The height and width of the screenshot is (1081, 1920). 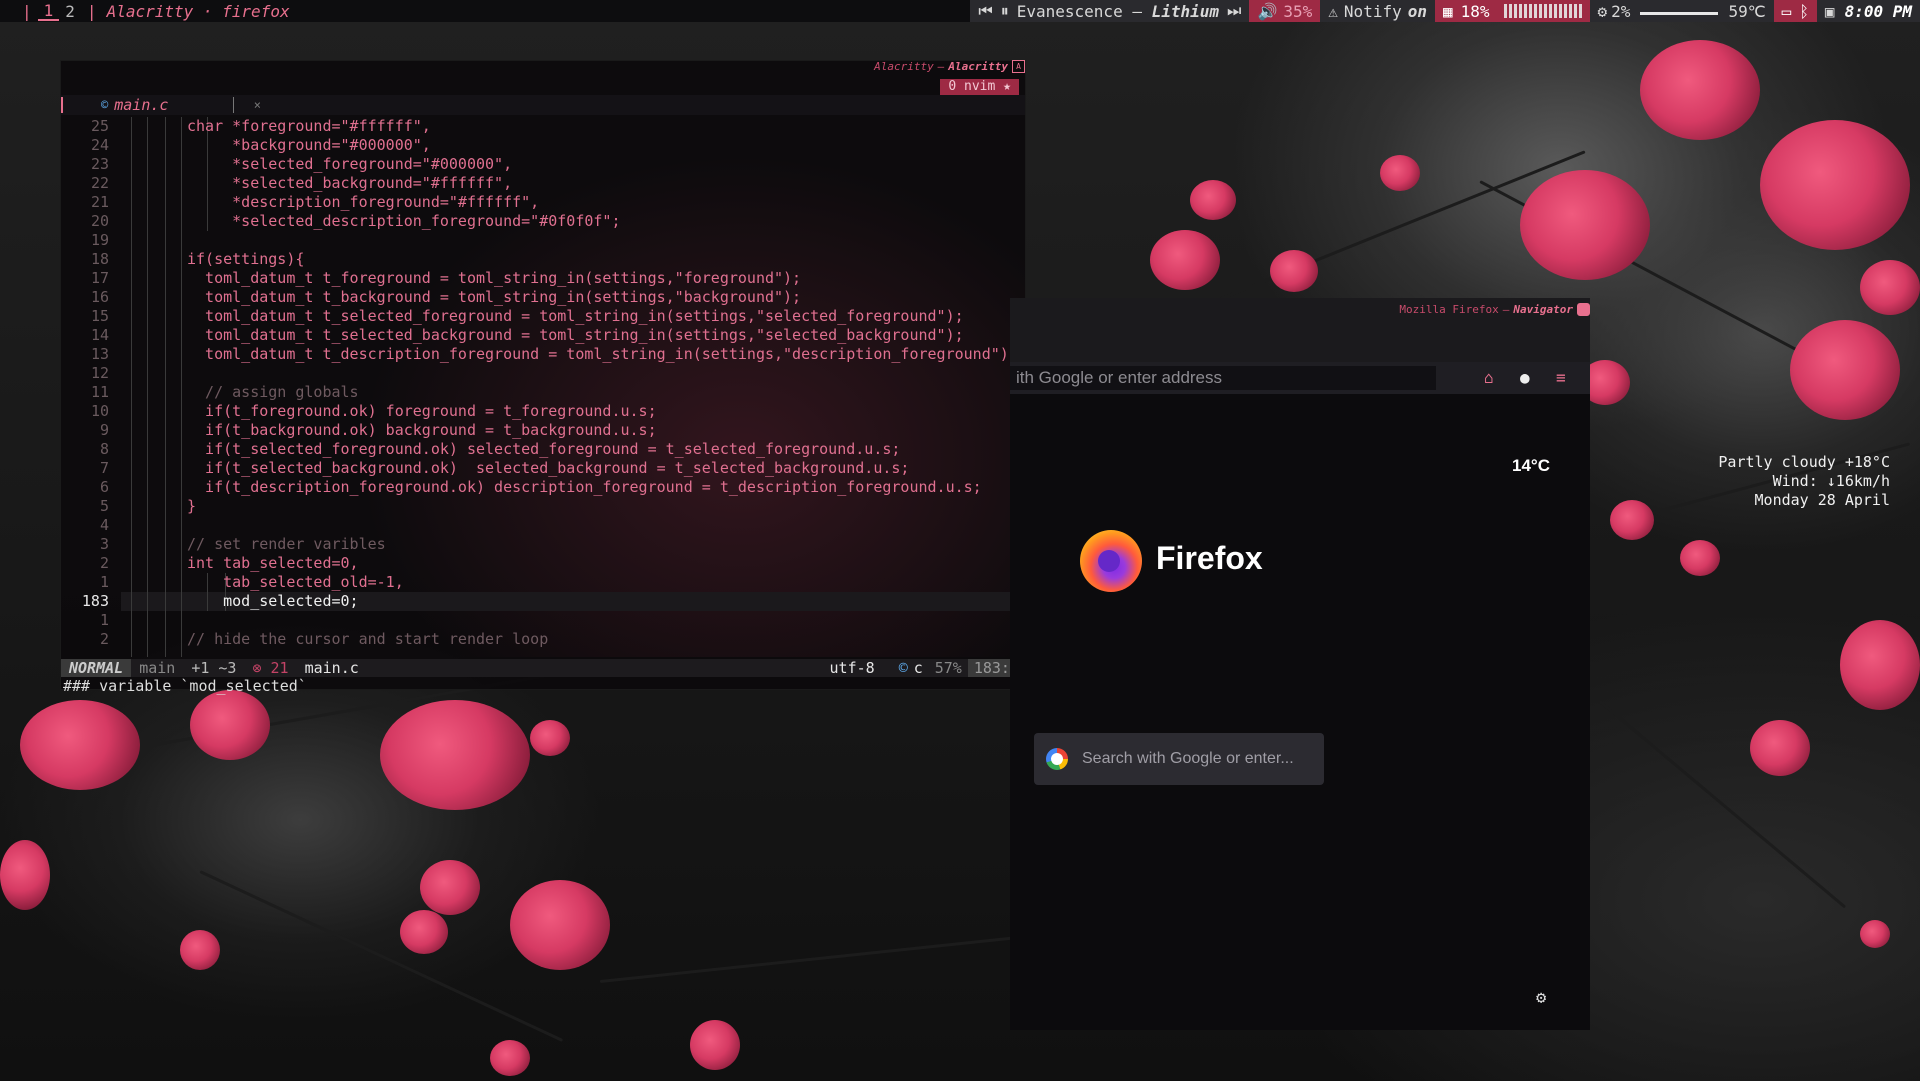 I want to click on close-icon: ×, so click(x=257, y=105).